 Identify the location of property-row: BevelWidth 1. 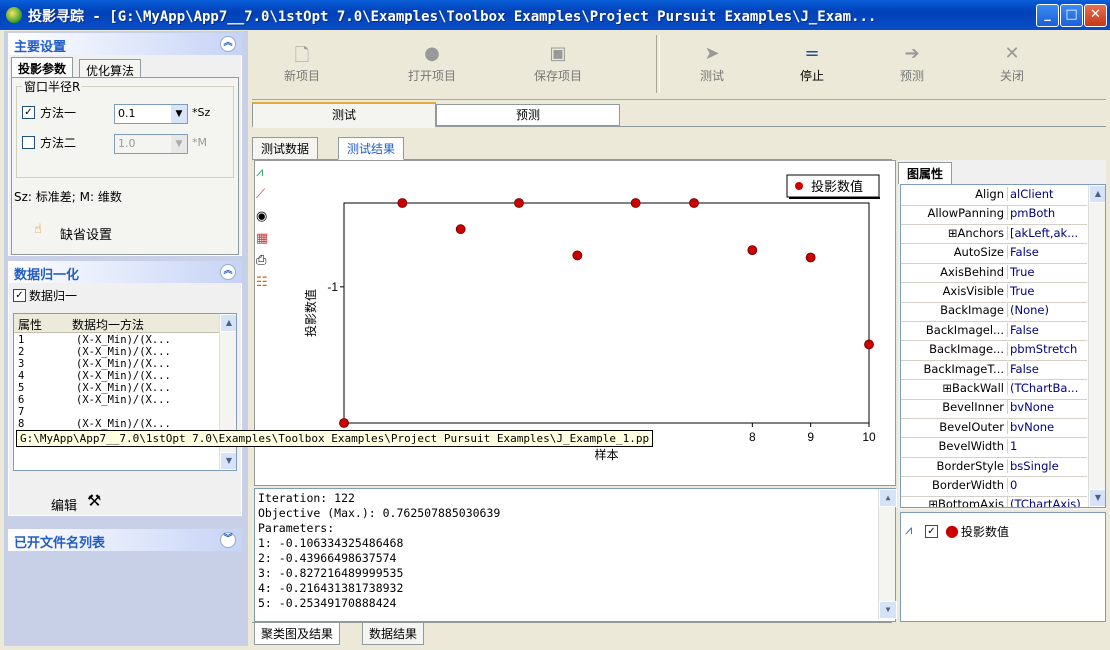
(994, 447).